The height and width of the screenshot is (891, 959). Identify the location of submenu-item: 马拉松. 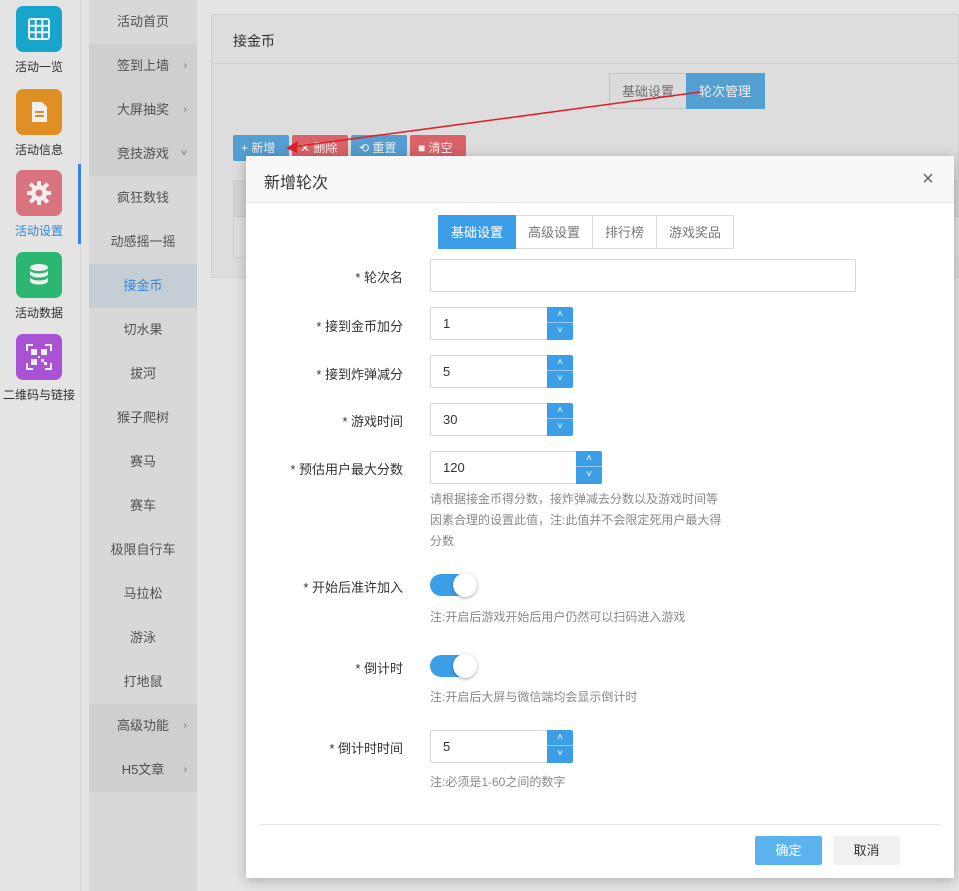
(143, 594).